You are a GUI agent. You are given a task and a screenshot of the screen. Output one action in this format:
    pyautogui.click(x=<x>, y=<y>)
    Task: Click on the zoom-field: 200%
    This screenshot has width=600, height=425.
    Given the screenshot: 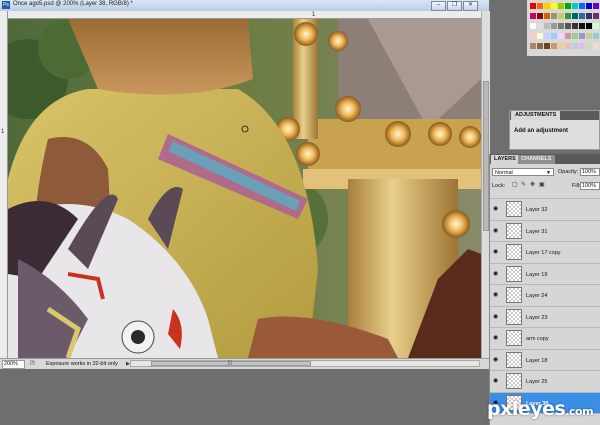 What is the action you would take?
    pyautogui.click(x=13, y=364)
    